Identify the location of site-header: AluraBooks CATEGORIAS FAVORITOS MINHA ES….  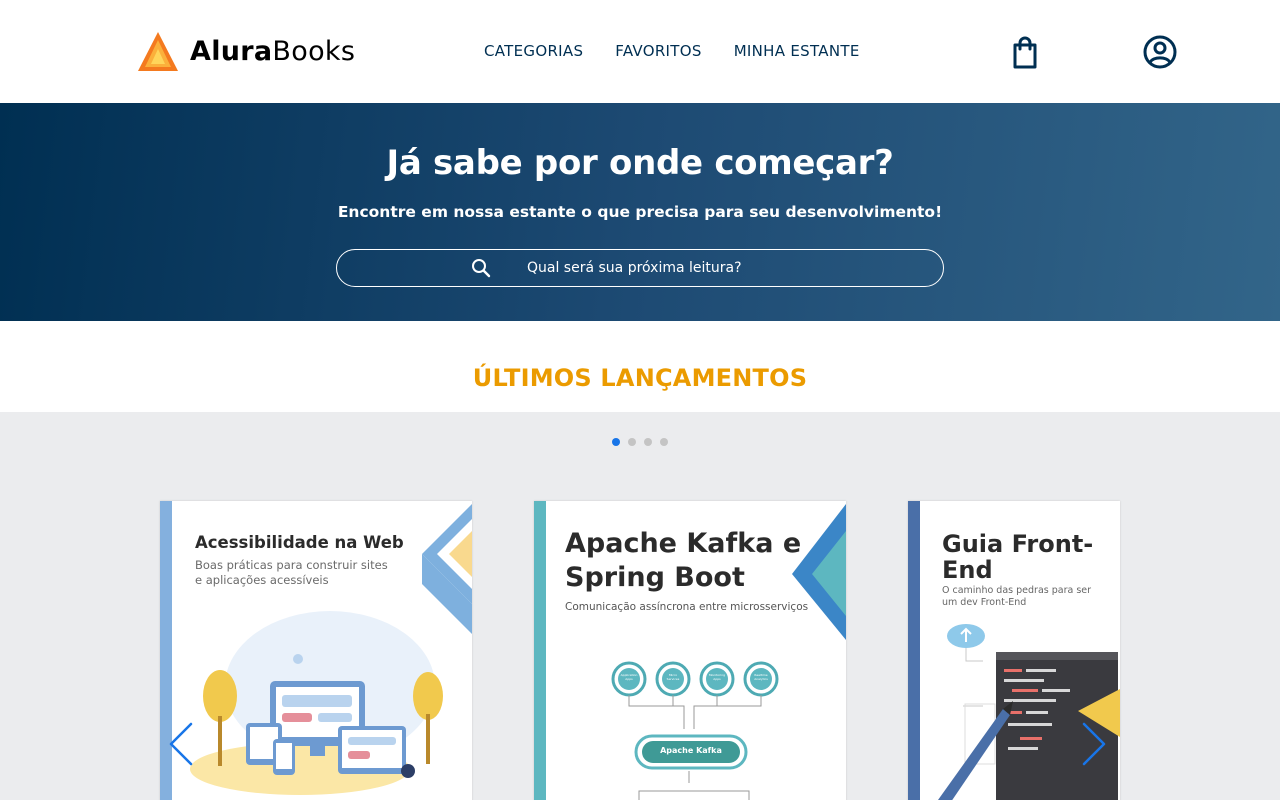
(640, 51).